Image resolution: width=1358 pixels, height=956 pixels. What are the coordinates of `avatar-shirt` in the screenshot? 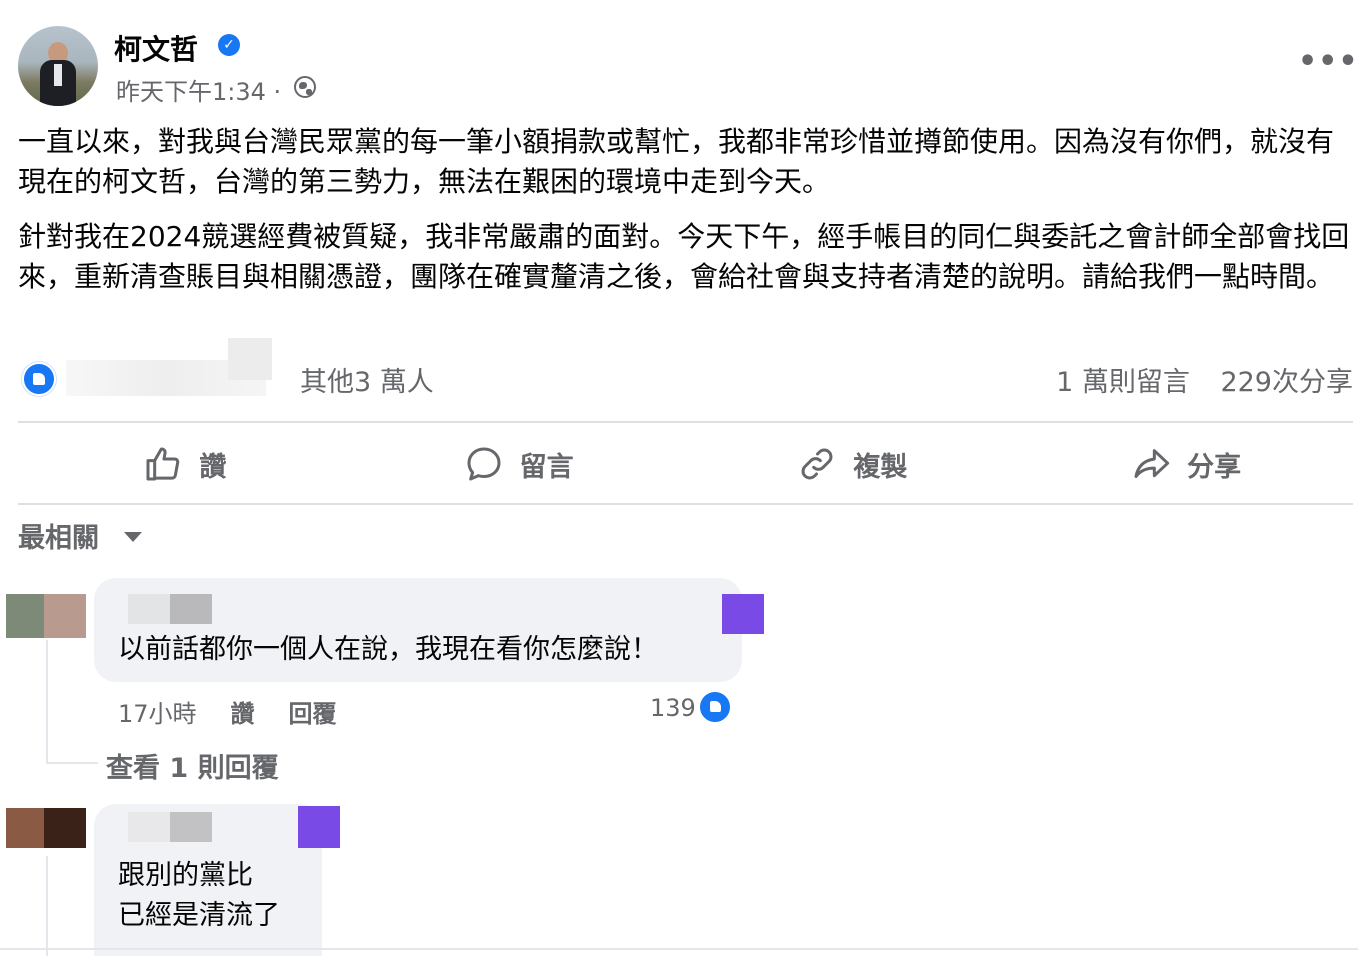 It's located at (58, 75).